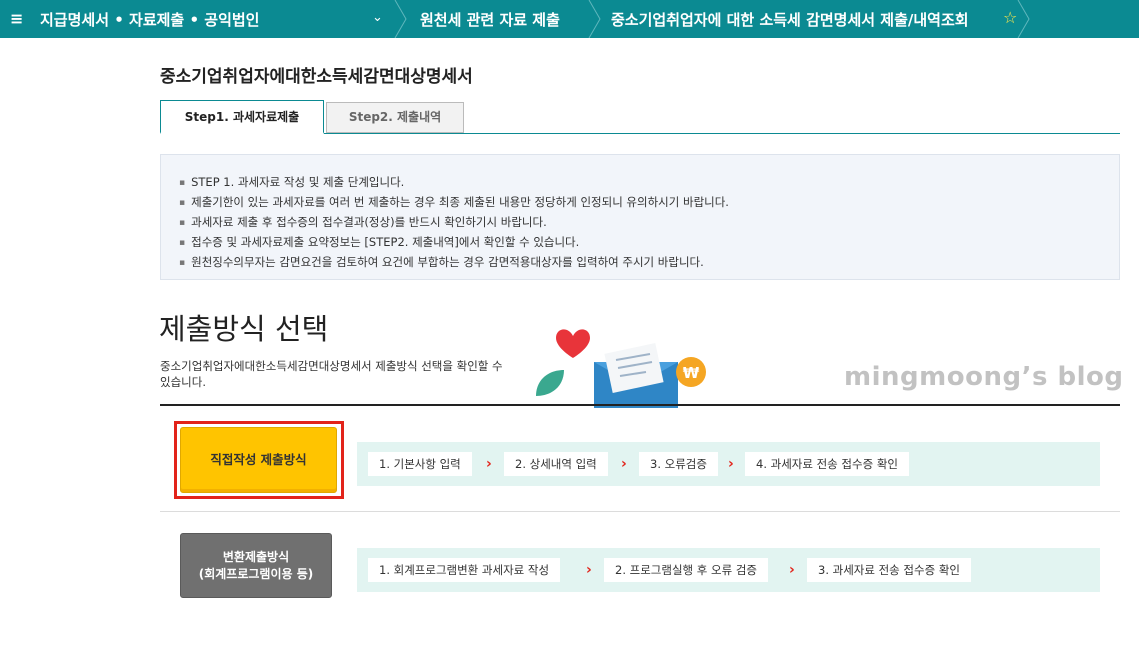  What do you see at coordinates (256, 574) in the screenshot?
I see `conversion-label-line2: (회계프로그램이용 등)` at bounding box center [256, 574].